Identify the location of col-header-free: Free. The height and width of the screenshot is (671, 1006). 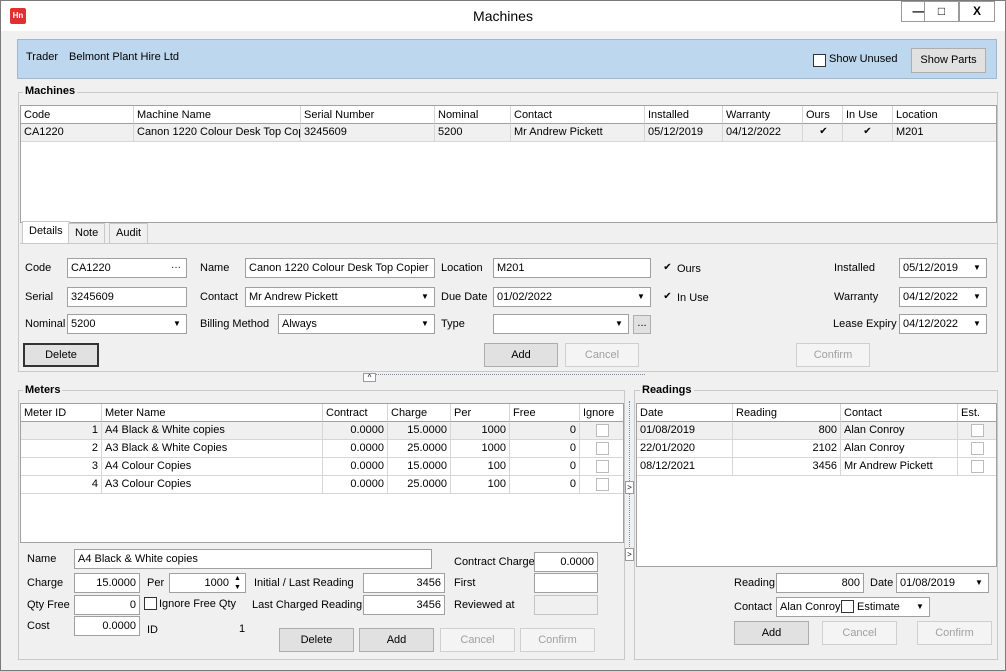
(545, 413).